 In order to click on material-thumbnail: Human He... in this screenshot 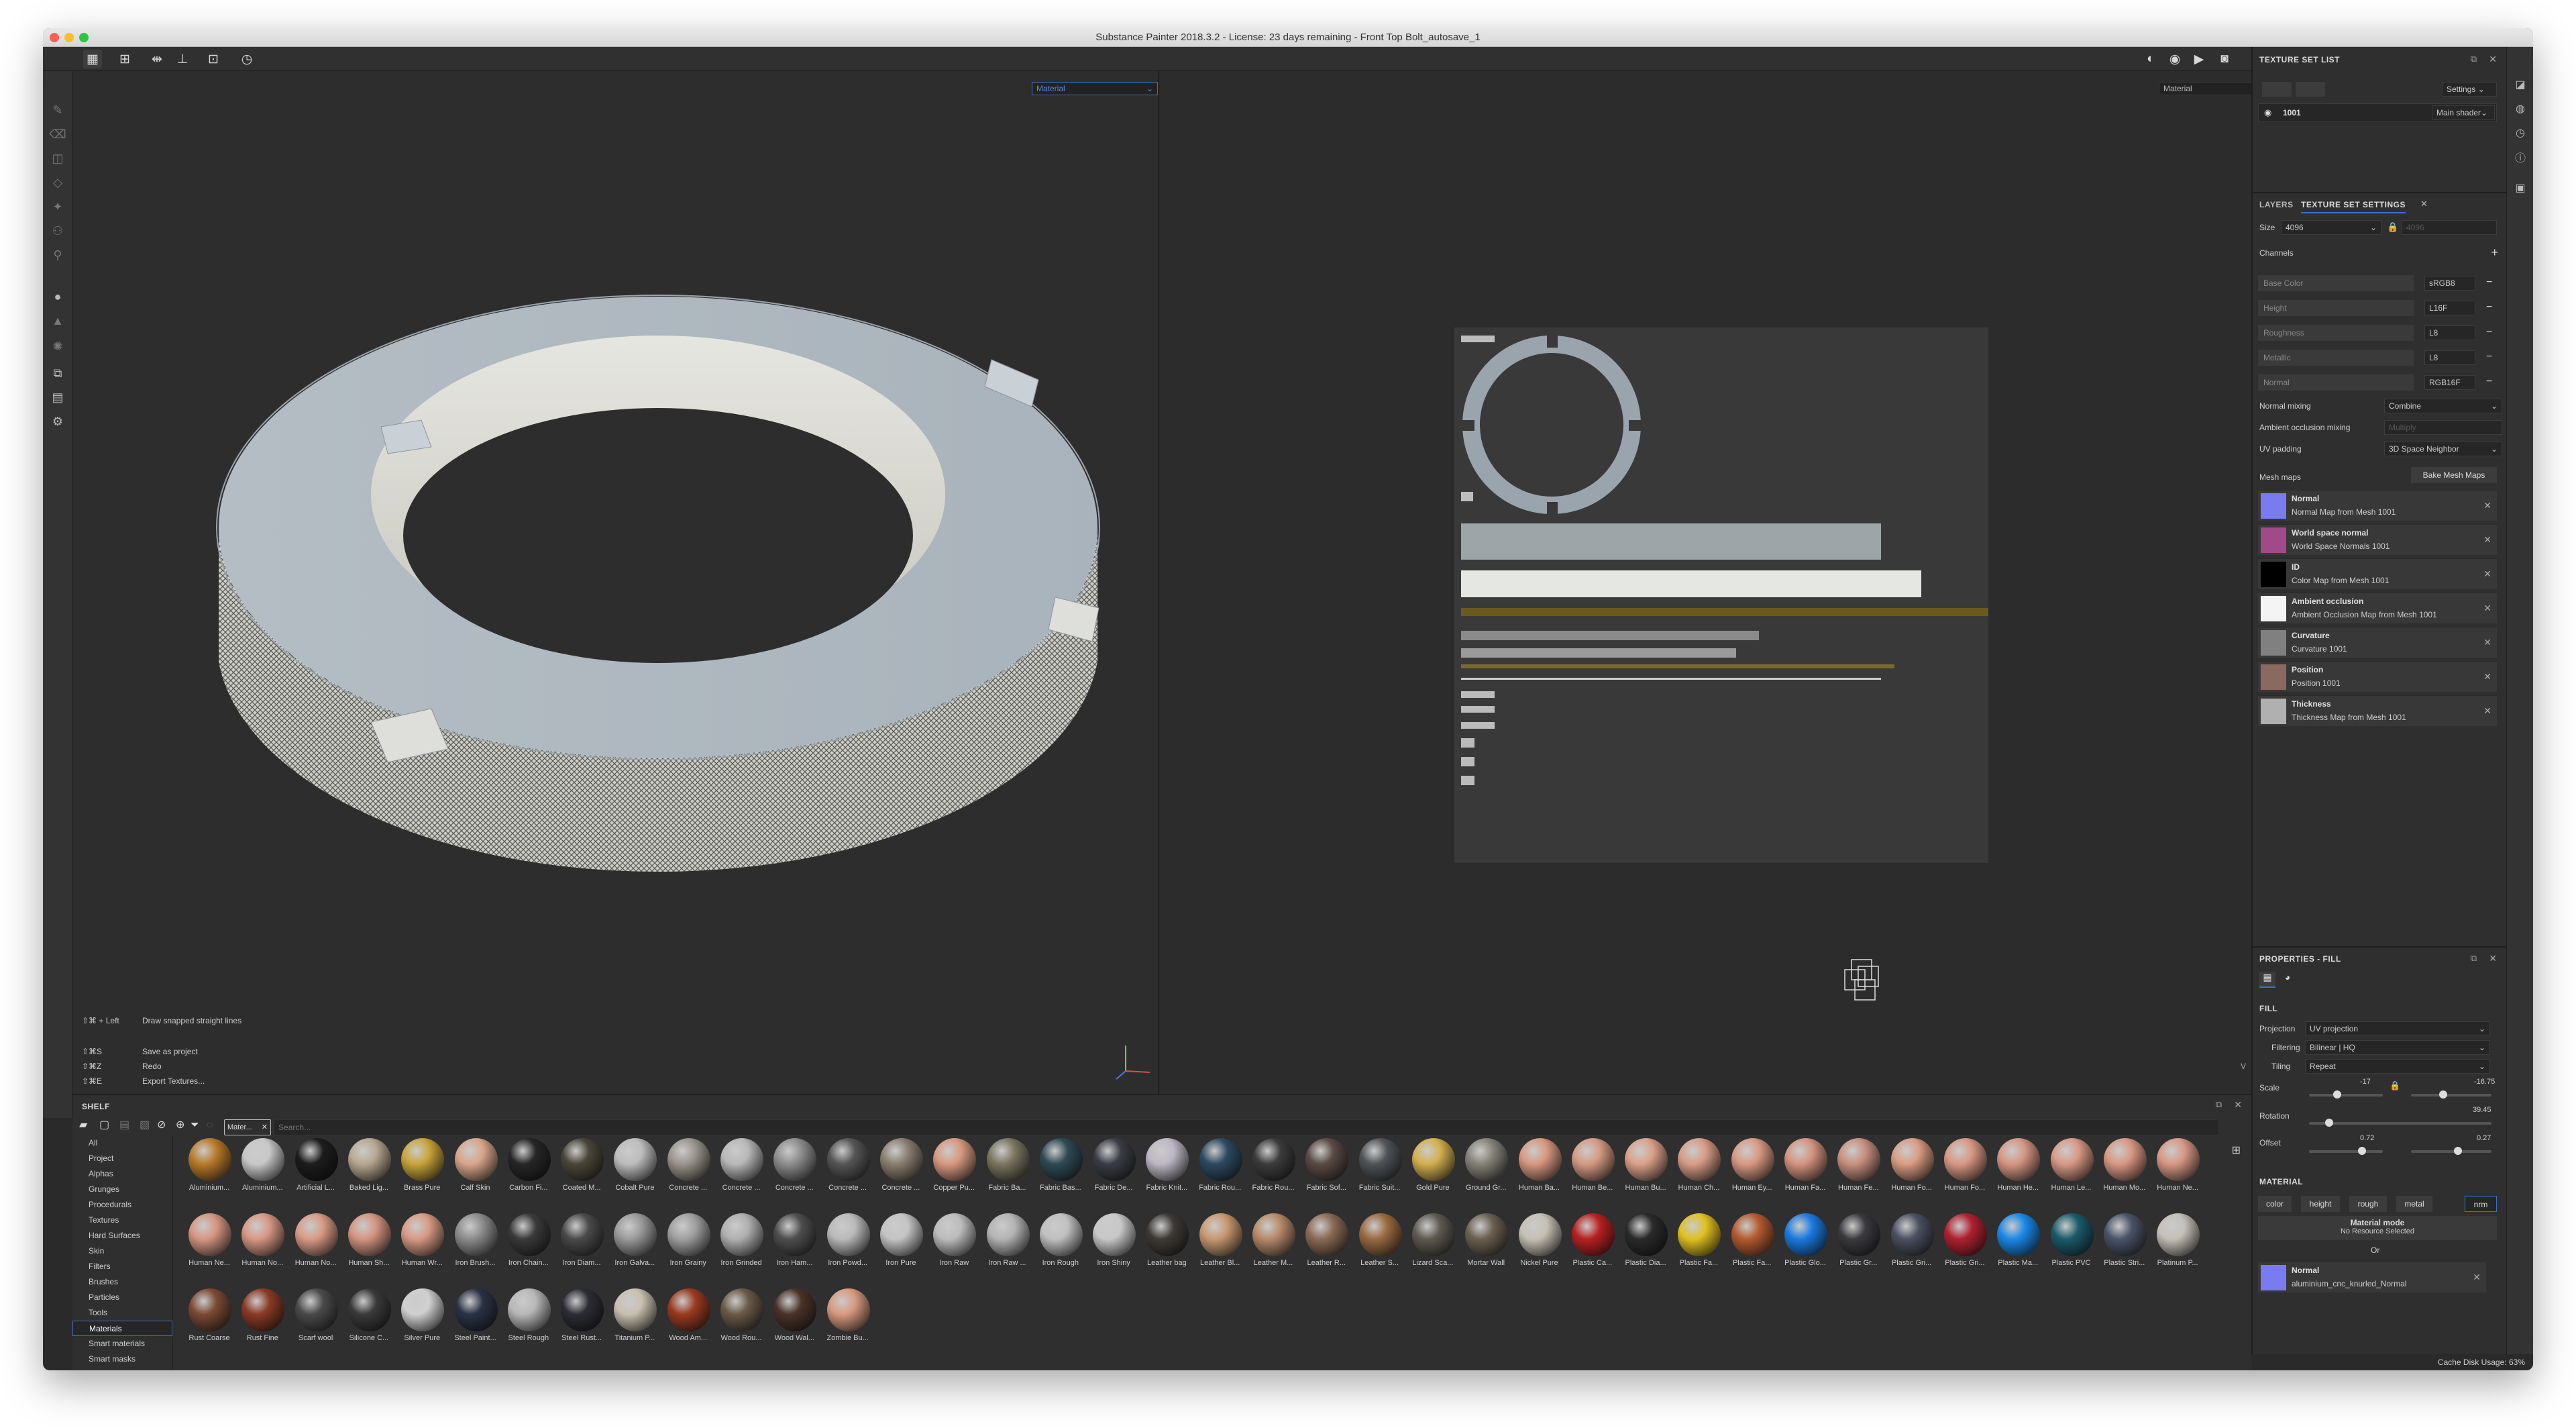, I will do `click(2017, 1167)`.